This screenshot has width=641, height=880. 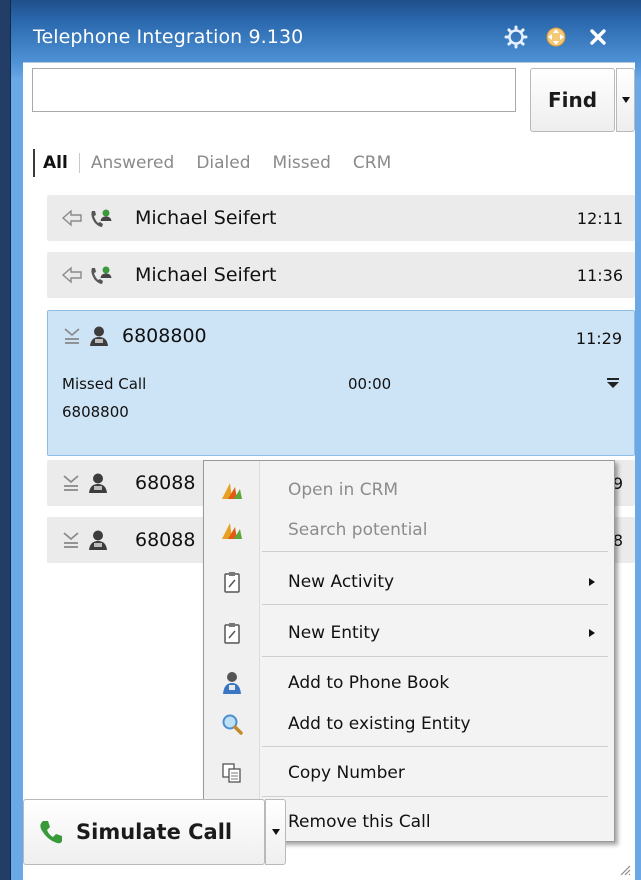 I want to click on tab-all: All, so click(x=57, y=163).